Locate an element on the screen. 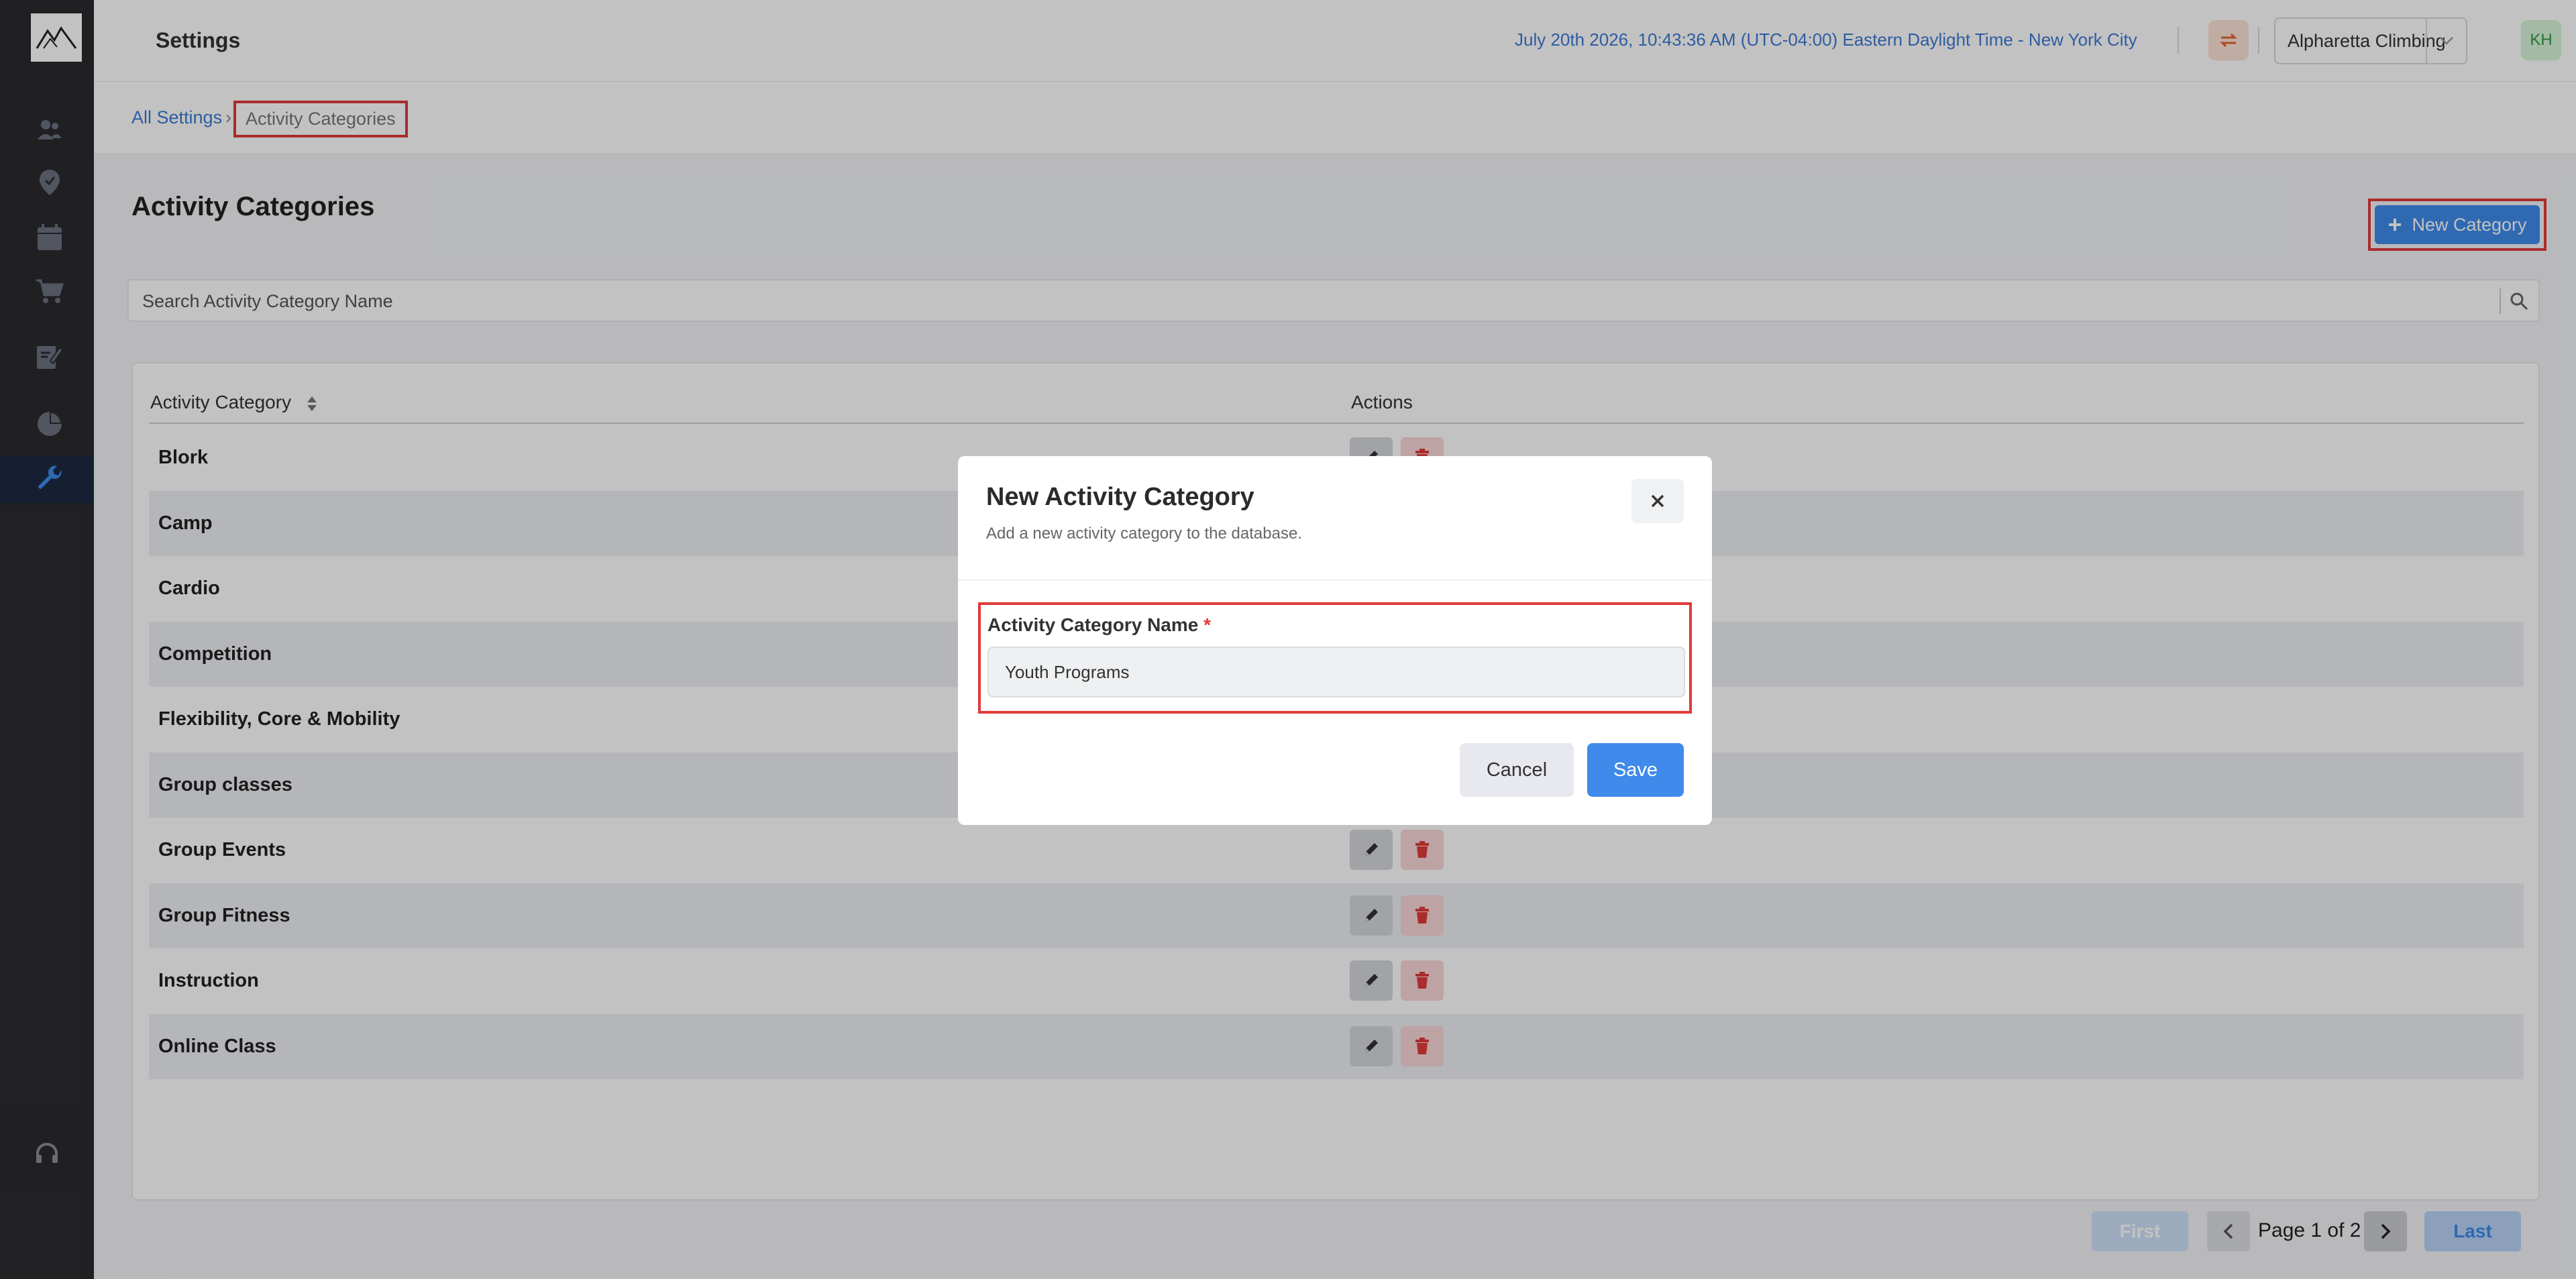  category-name-field-highlight: Activity Category Name * is located at coordinates (1335, 658).